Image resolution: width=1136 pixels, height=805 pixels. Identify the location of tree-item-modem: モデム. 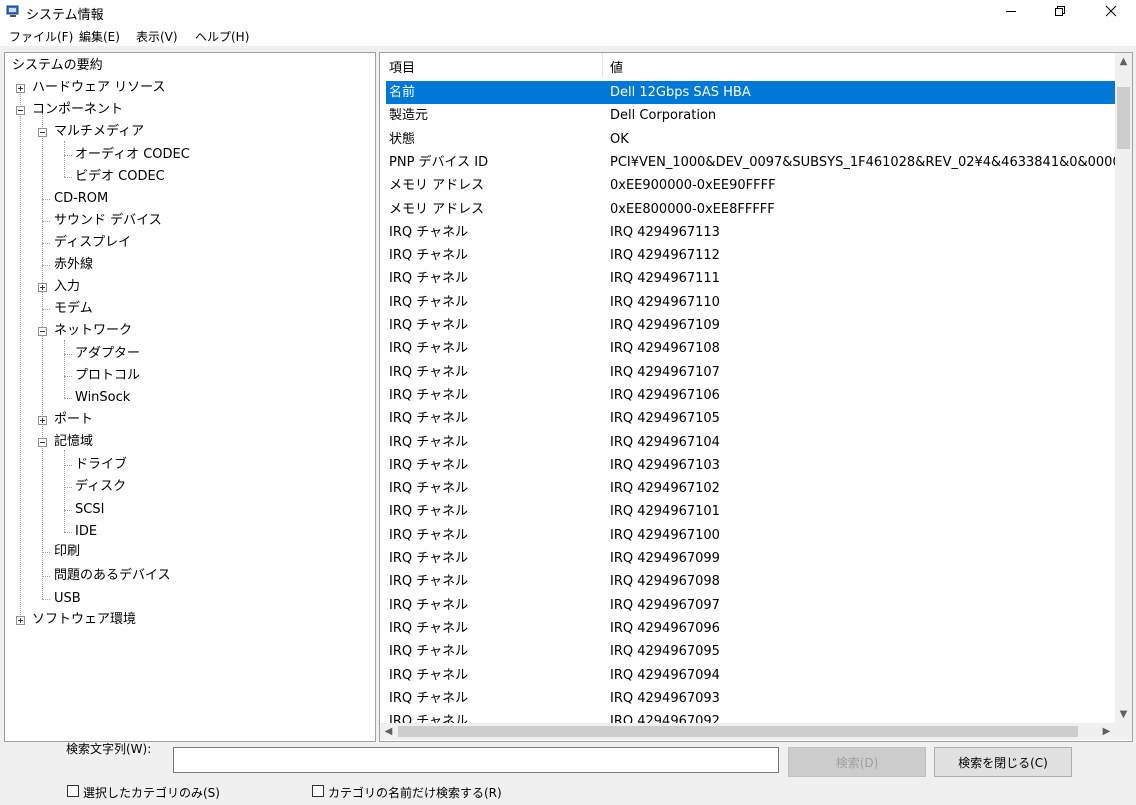
(73, 309).